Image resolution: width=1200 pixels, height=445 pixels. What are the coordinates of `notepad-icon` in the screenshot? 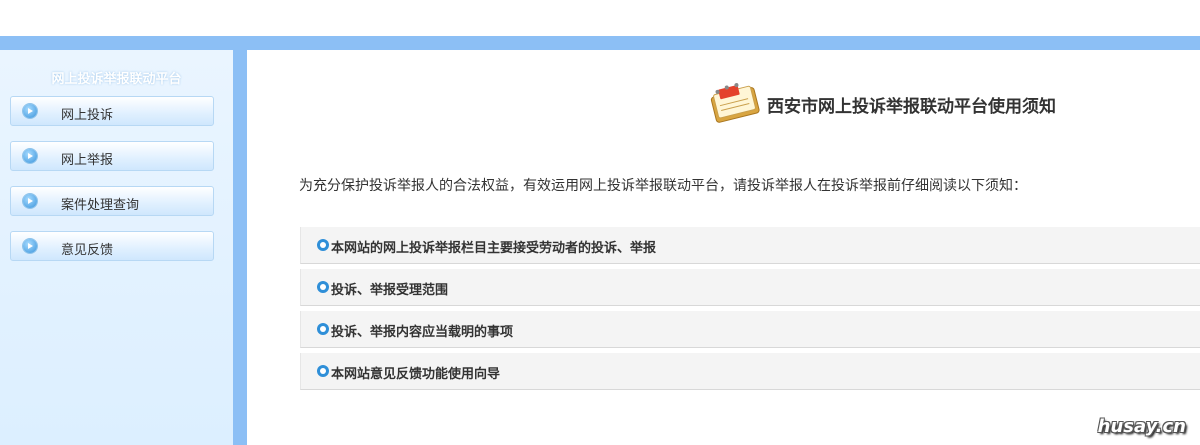 It's located at (735, 103).